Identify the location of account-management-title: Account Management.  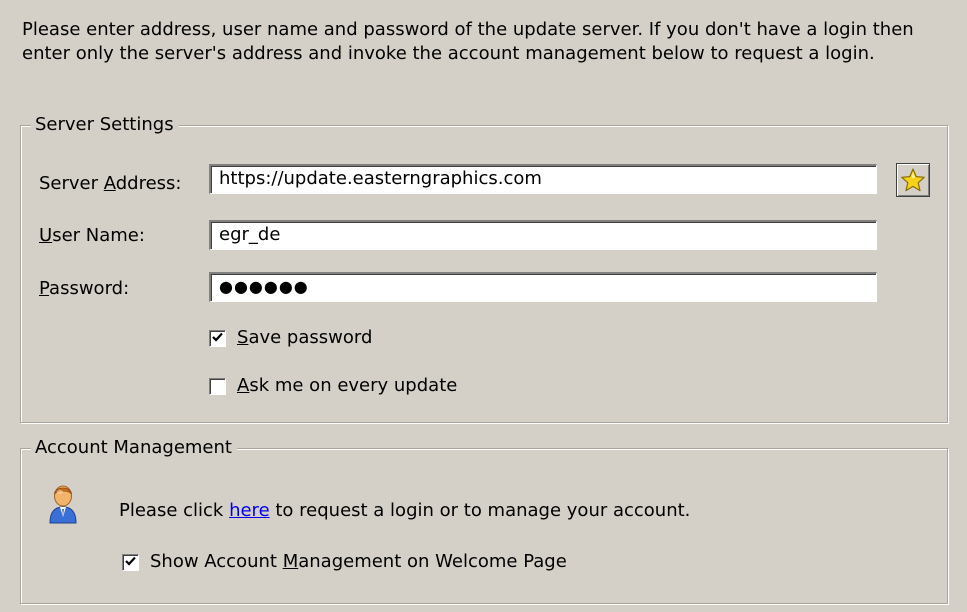
(134, 448).